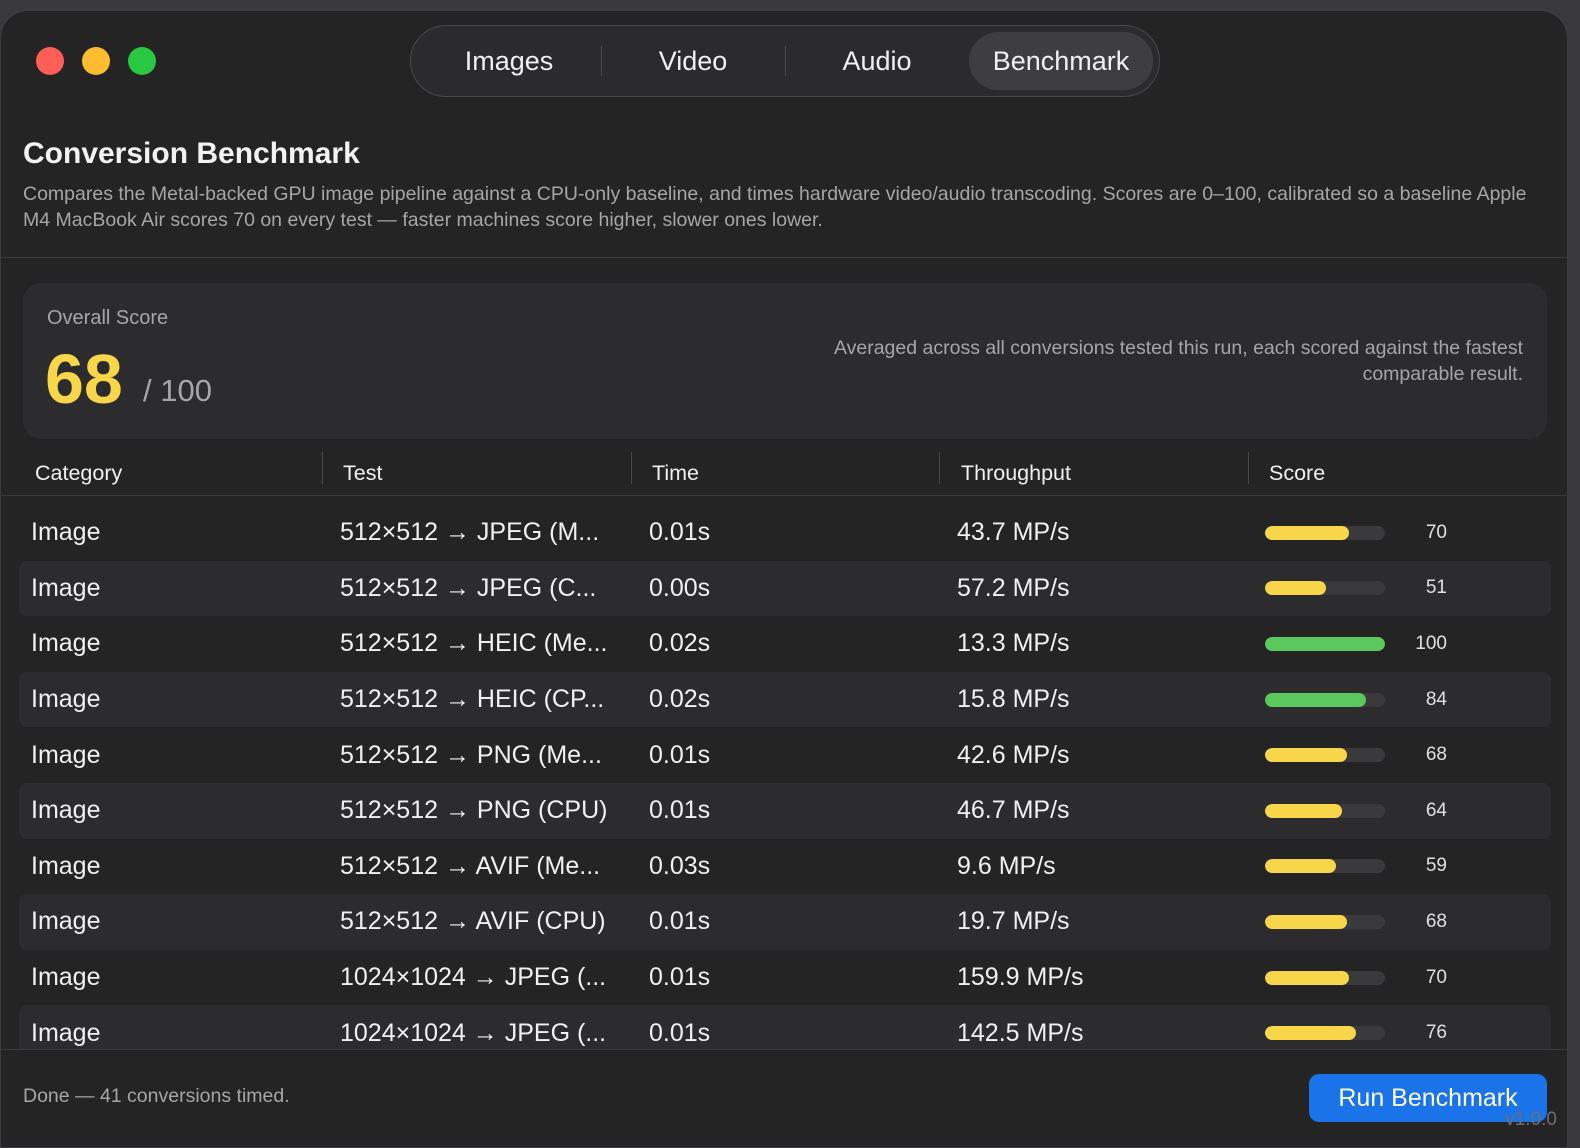 The image size is (1580, 1148). Describe the element at coordinates (1016, 473) in the screenshot. I see `column-header-throughput: Throughput` at that location.